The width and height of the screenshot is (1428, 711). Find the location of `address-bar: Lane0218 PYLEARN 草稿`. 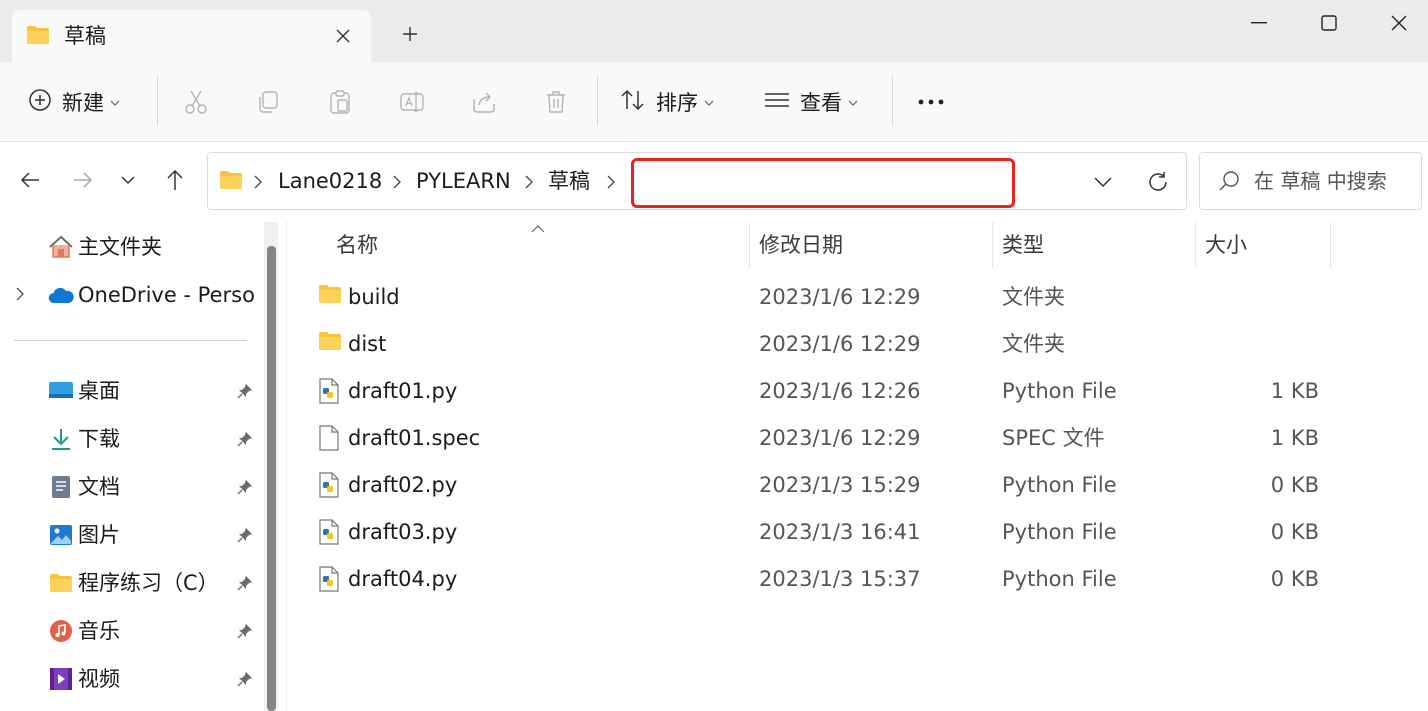

address-bar: Lane0218 PYLEARN 草稿 is located at coordinates (697, 181).